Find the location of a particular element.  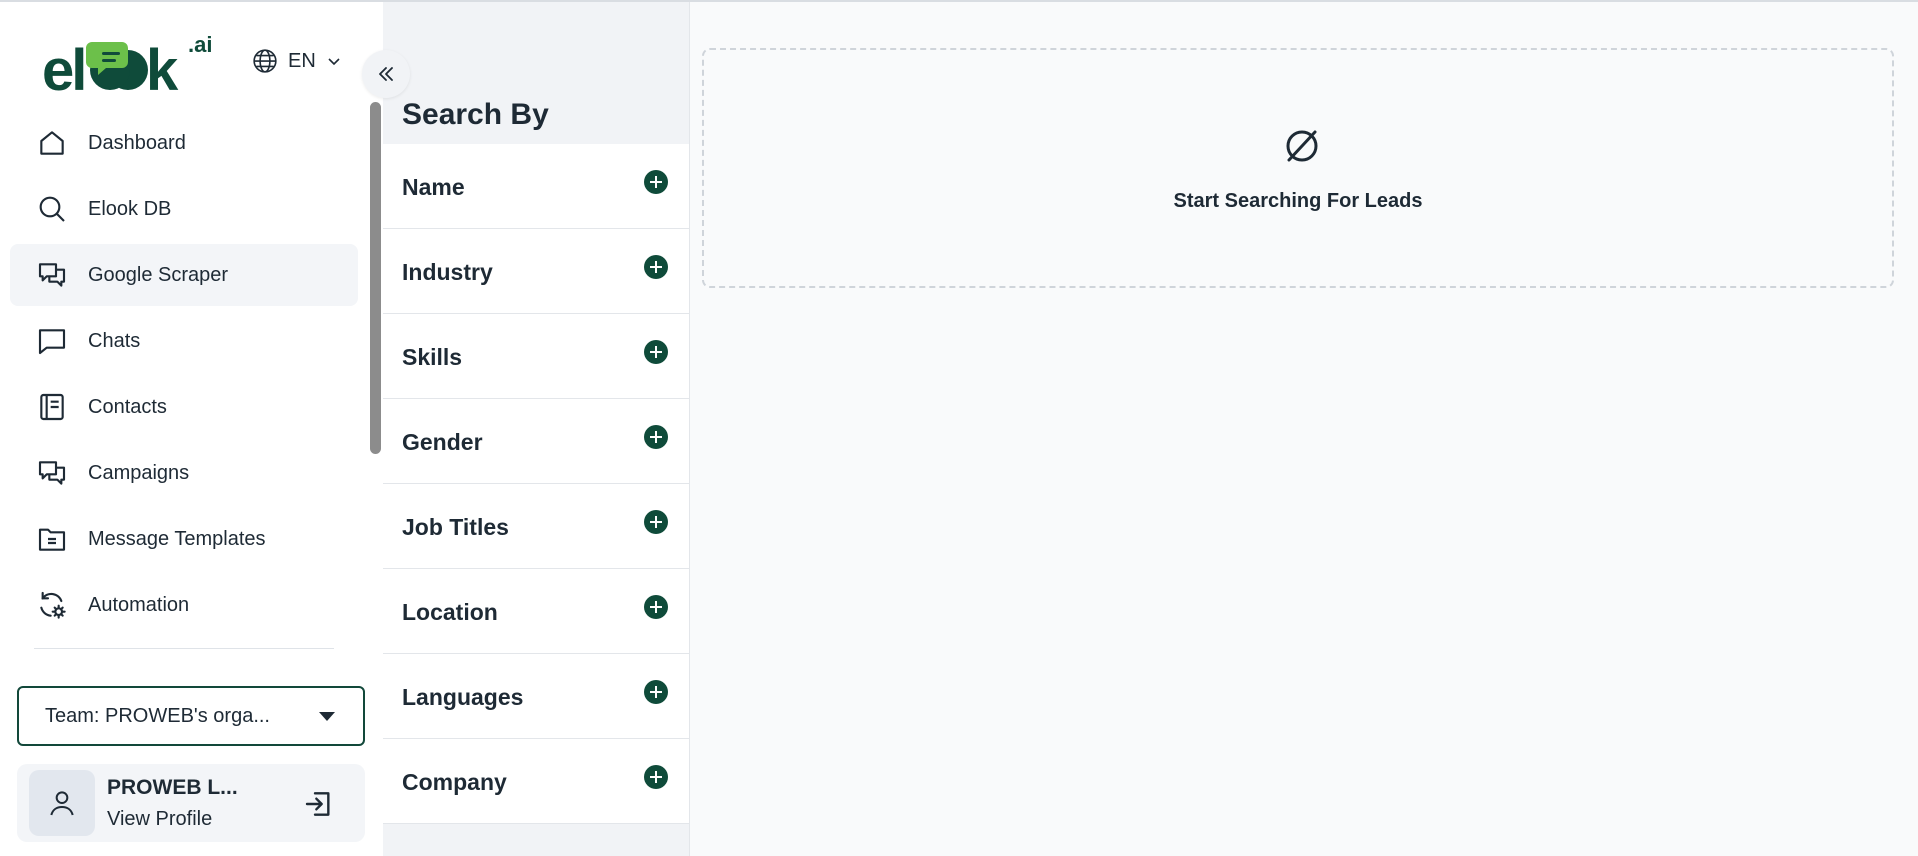

filter-gender: Gender is located at coordinates (536, 441).